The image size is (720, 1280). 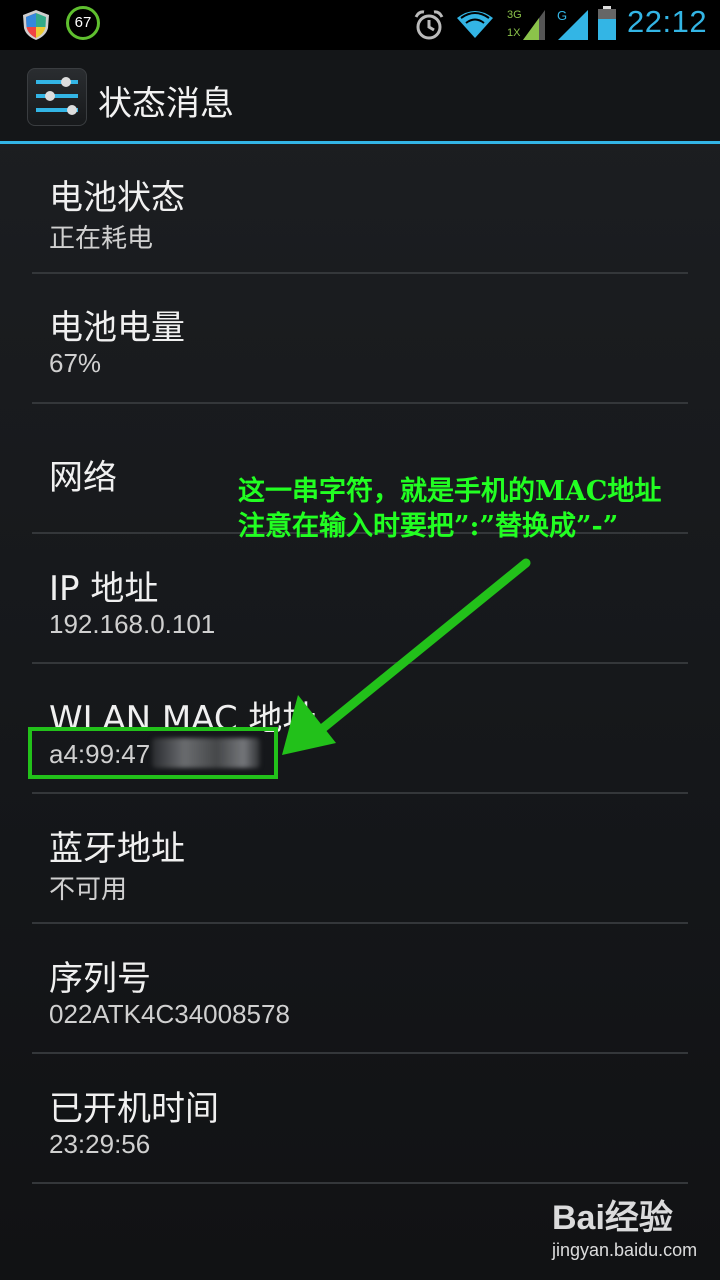 What do you see at coordinates (169, 1014) in the screenshot?
I see `item-value: 022ATK4C34008578` at bounding box center [169, 1014].